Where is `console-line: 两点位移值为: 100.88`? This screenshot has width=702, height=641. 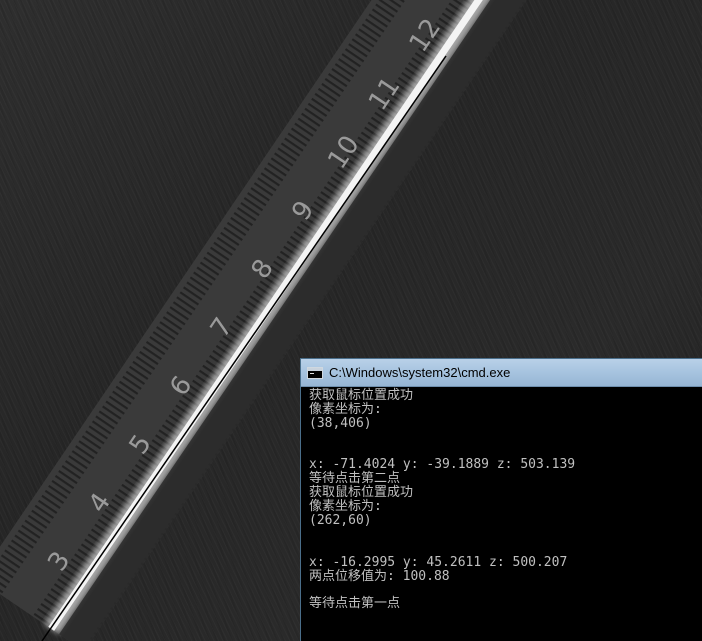 console-line: 两点位移值为: 100.88 is located at coordinates (379, 576).